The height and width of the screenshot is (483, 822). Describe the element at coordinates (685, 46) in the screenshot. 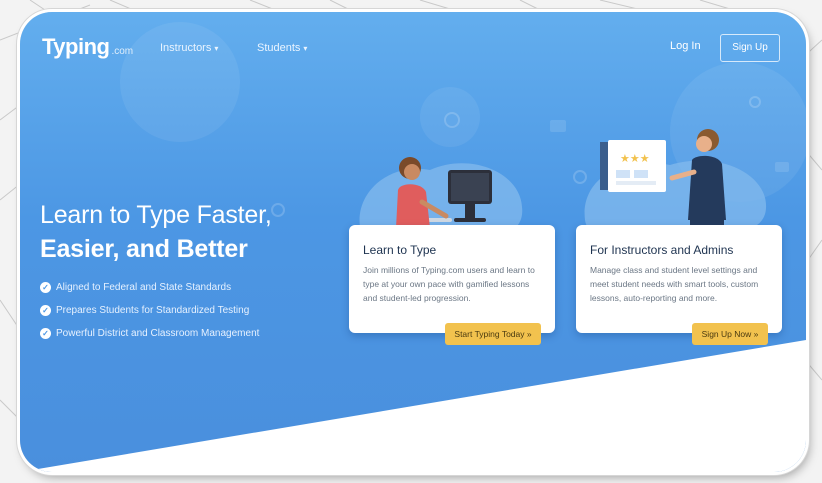

I see `login-link: Log In` at that location.